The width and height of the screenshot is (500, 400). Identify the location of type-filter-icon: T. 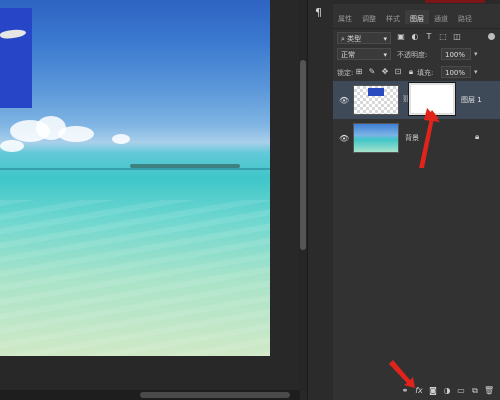
(429, 36).